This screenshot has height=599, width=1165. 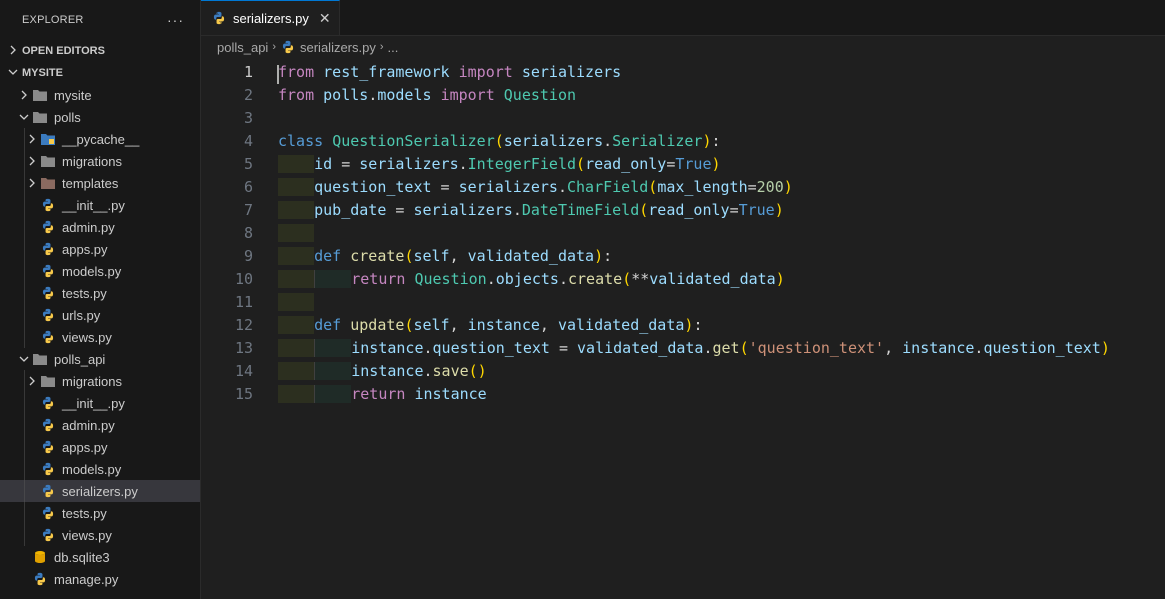 What do you see at coordinates (100, 557) in the screenshot?
I see `tree-file: db.sqlite3` at bounding box center [100, 557].